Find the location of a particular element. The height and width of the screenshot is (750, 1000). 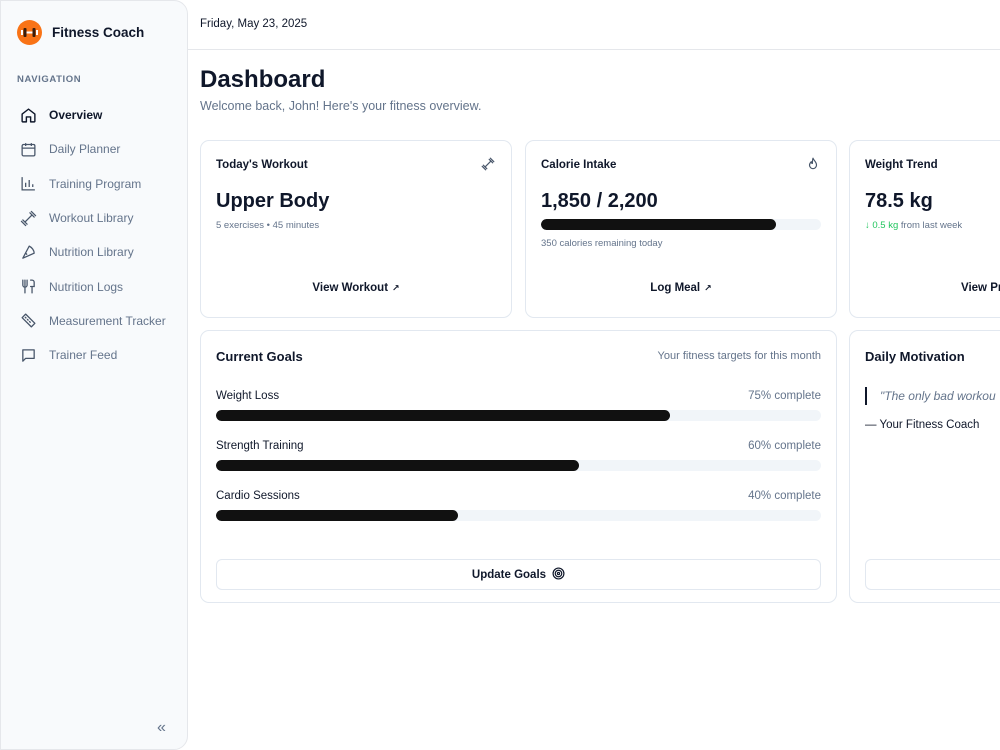

goal-percent: 60% complete is located at coordinates (784, 446).